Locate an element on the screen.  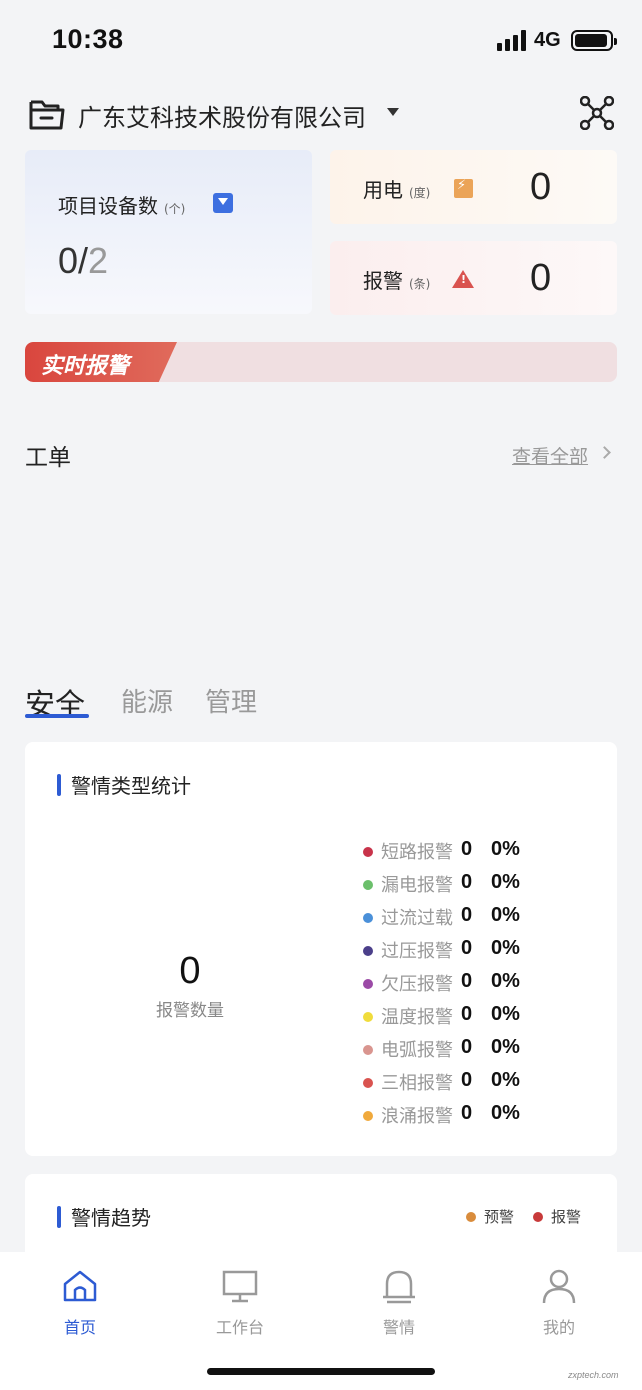
trend-legend-alarm: 报警 is located at coordinates (557, 1216).